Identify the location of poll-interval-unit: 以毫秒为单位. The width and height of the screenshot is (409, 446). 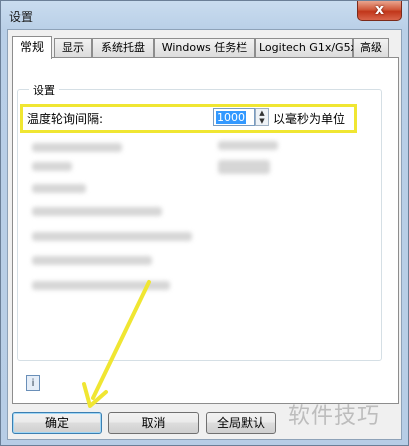
(309, 119).